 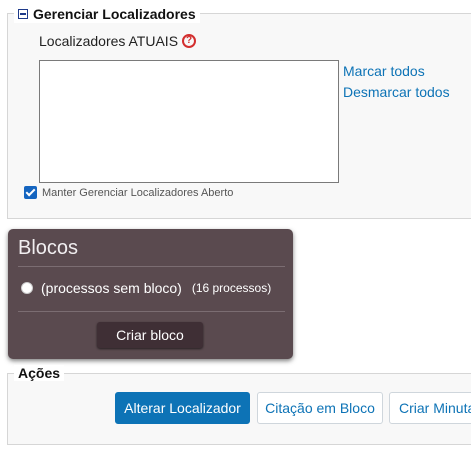 I want to click on localizadores-legend: Gerenciar Localizadores, so click(x=107, y=14).